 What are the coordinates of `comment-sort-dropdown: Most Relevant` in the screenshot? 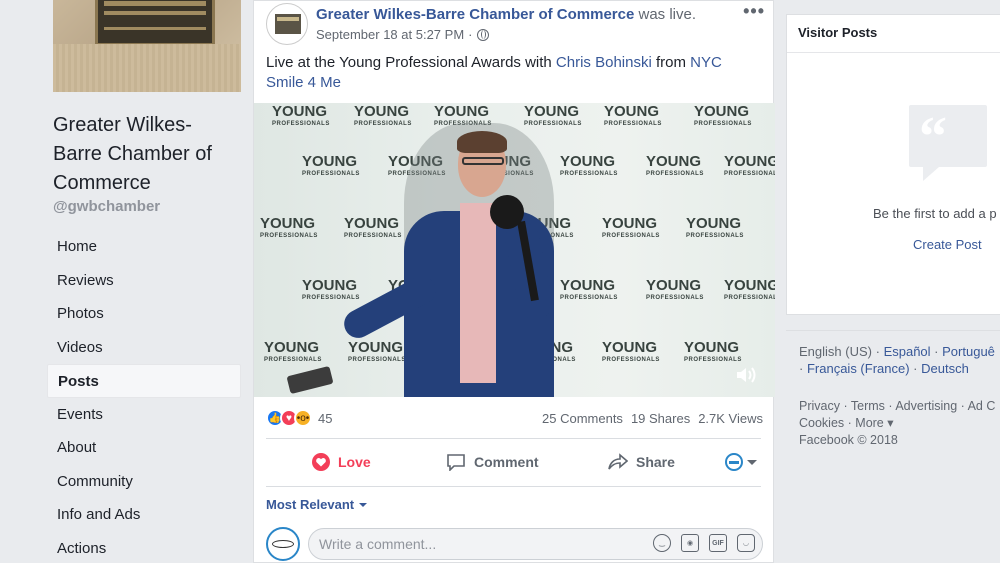 It's located at (317, 504).